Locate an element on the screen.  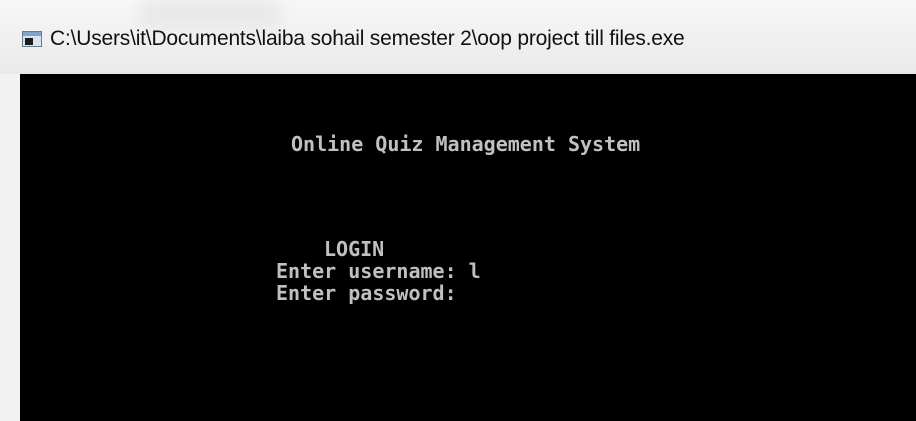
password-line: Enter password: is located at coordinates (372, 293).